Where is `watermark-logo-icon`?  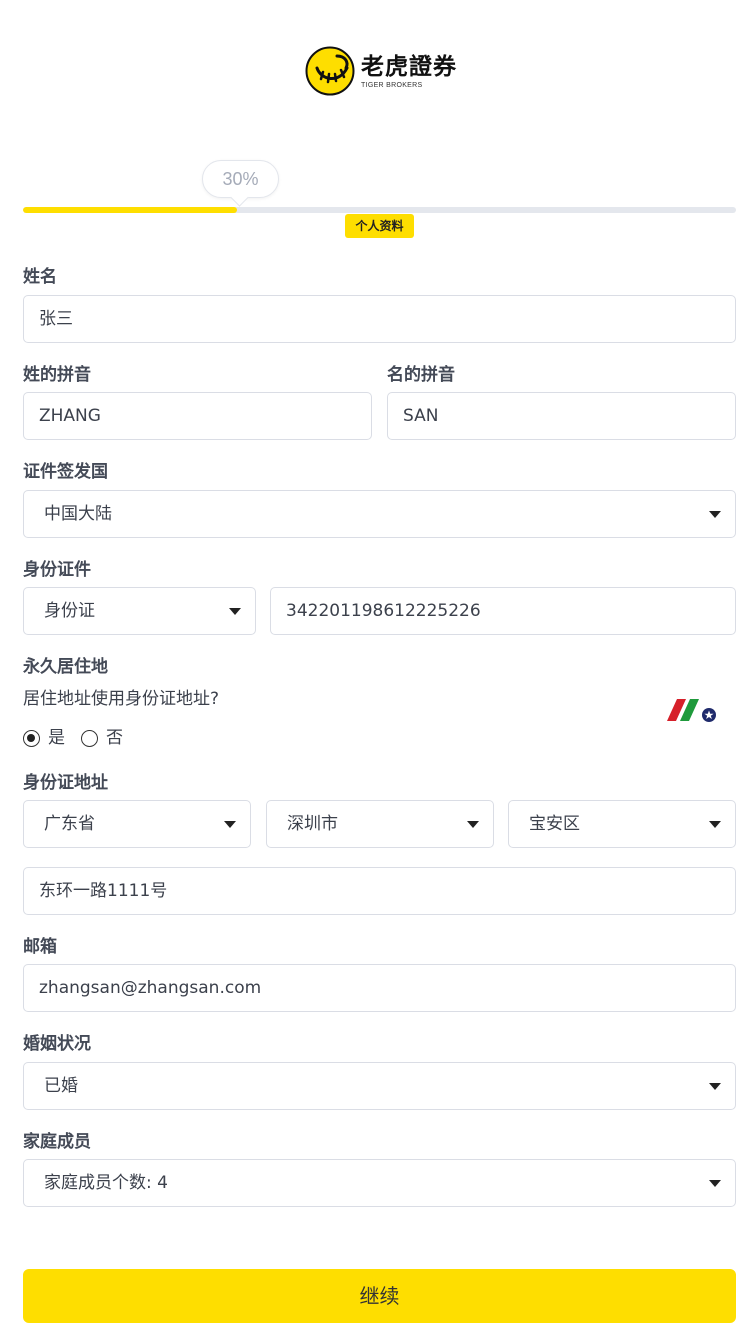 watermark-logo-icon is located at coordinates (691, 710).